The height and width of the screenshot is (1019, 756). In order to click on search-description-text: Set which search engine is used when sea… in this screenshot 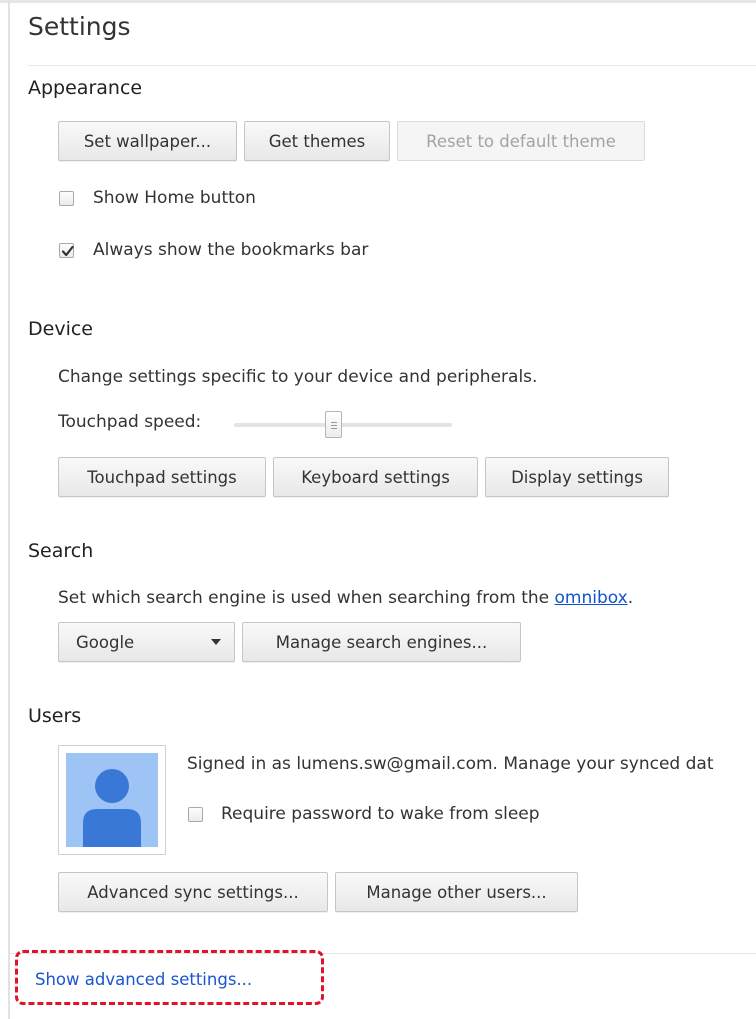, I will do `click(306, 598)`.